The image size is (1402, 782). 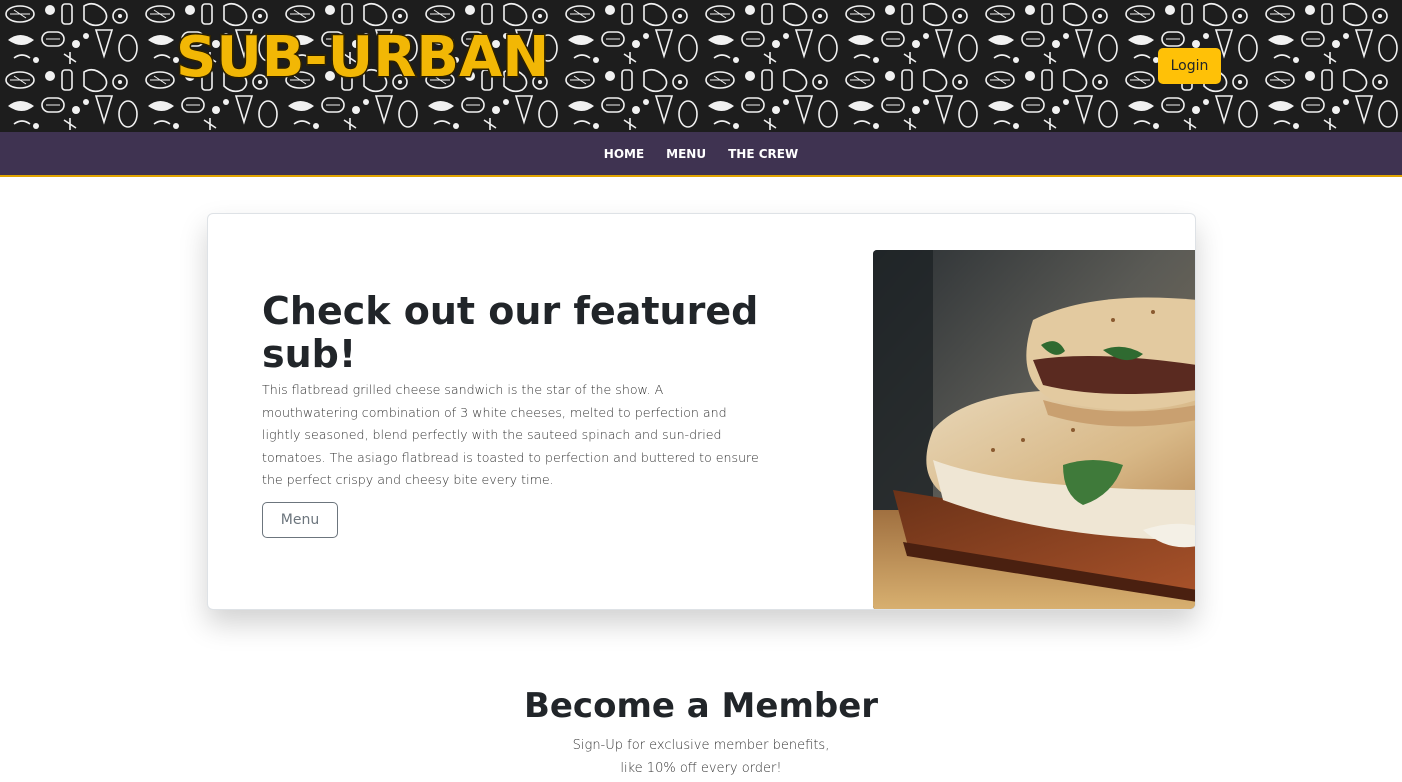 I want to click on menu-button: Menu, so click(x=300, y=520).